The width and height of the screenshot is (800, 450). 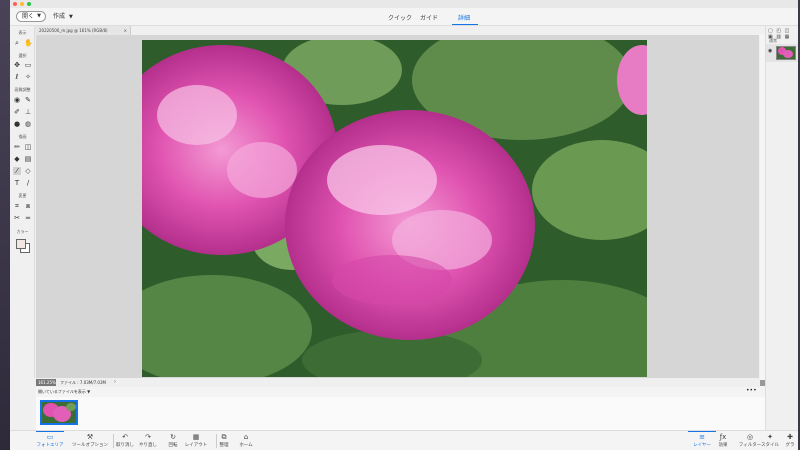 What do you see at coordinates (59, 16) in the screenshot?
I see `create-button-label: 作成` at bounding box center [59, 16].